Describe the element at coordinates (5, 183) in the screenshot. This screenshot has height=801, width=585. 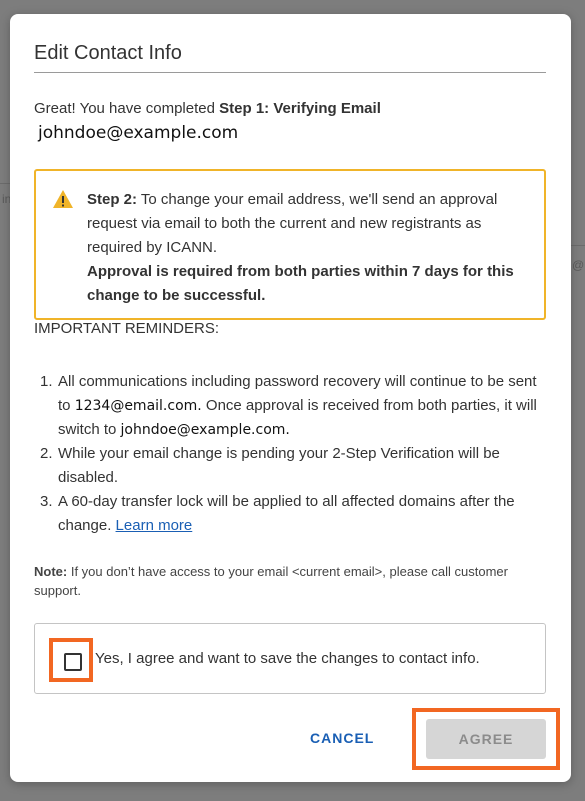
I see `background-divider` at that location.